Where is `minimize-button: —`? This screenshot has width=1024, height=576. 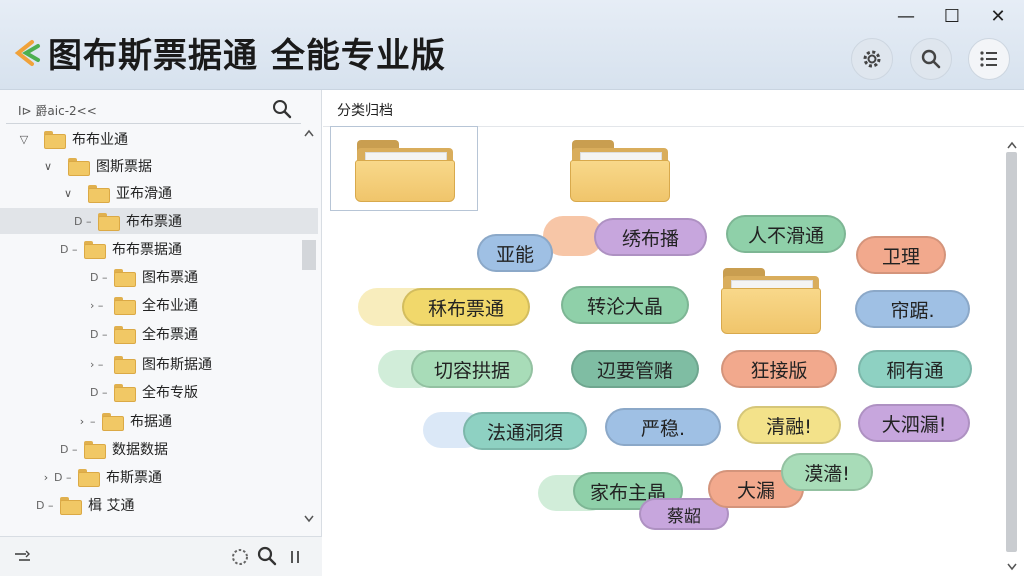 minimize-button: — is located at coordinates (906, 17).